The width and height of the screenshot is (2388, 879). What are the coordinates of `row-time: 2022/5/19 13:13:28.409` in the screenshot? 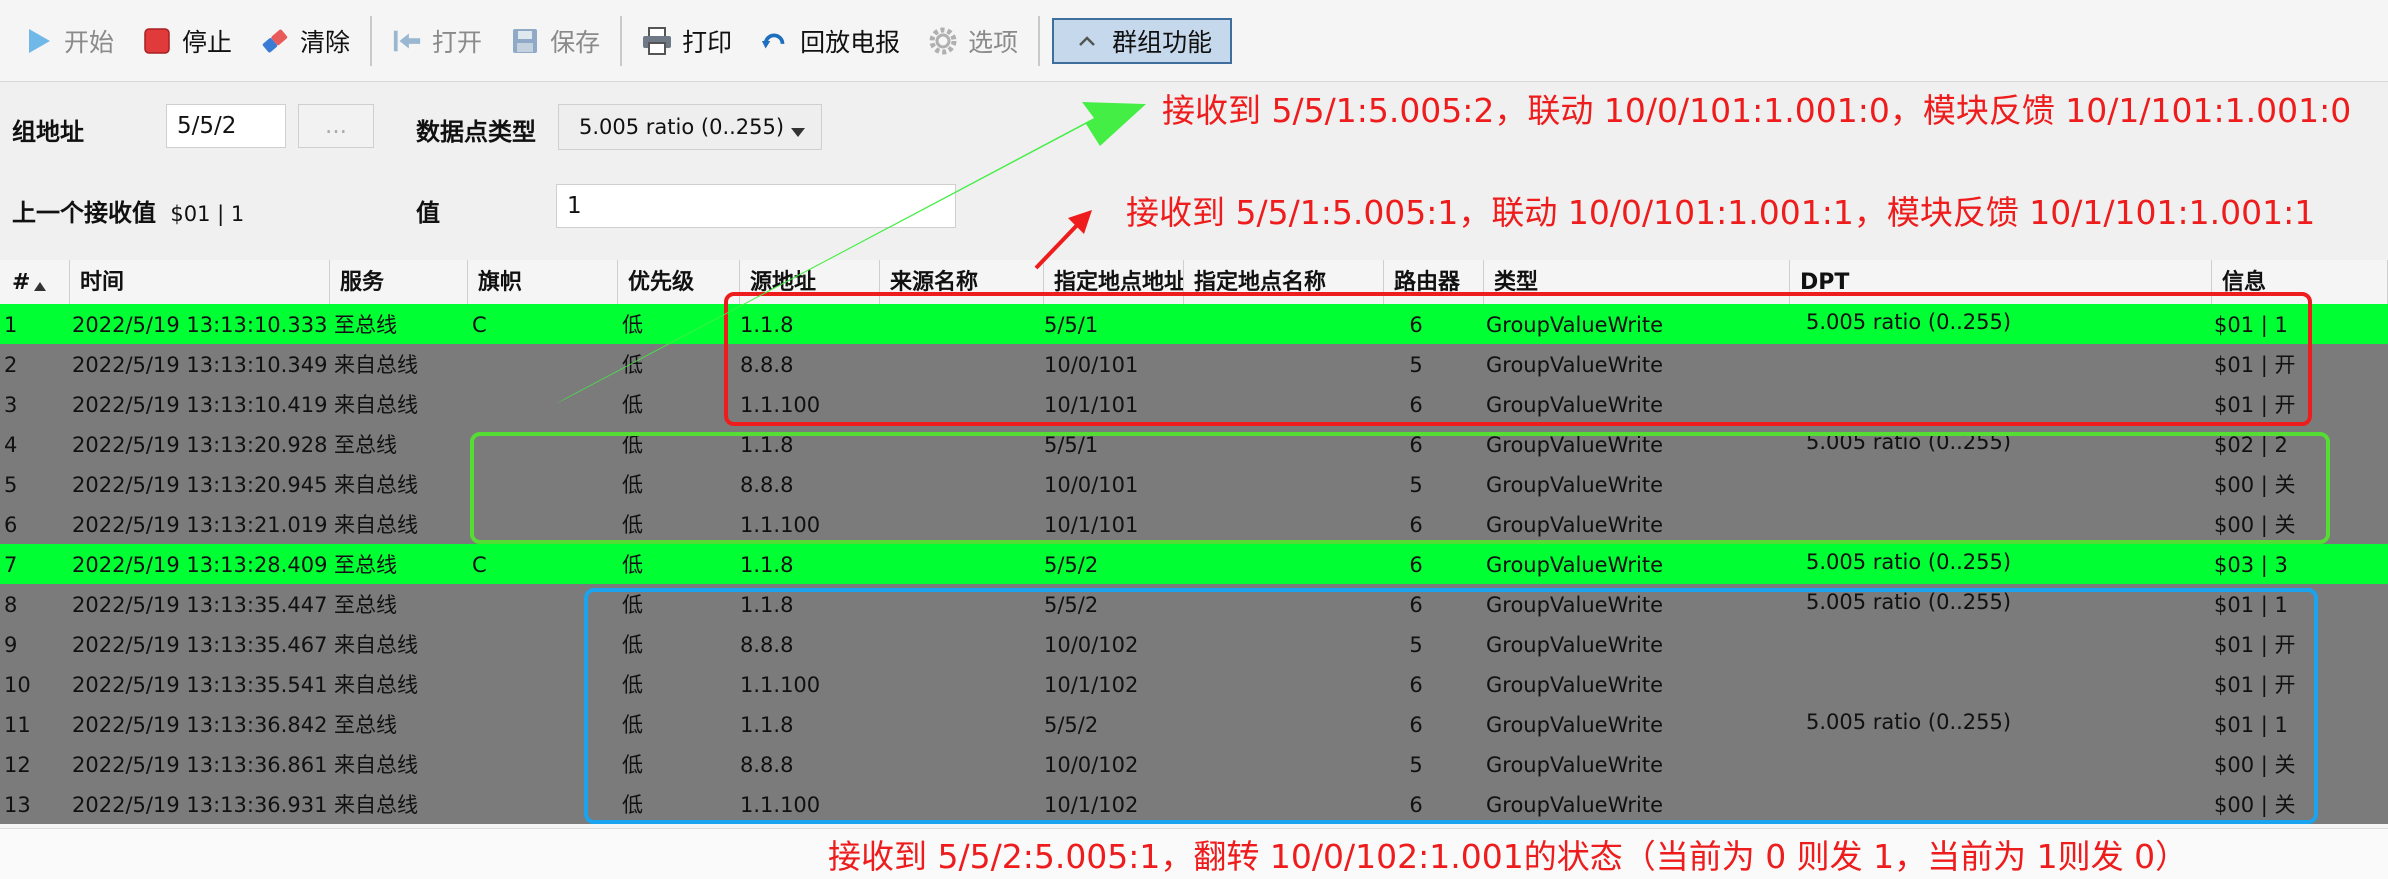 It's located at (199, 565).